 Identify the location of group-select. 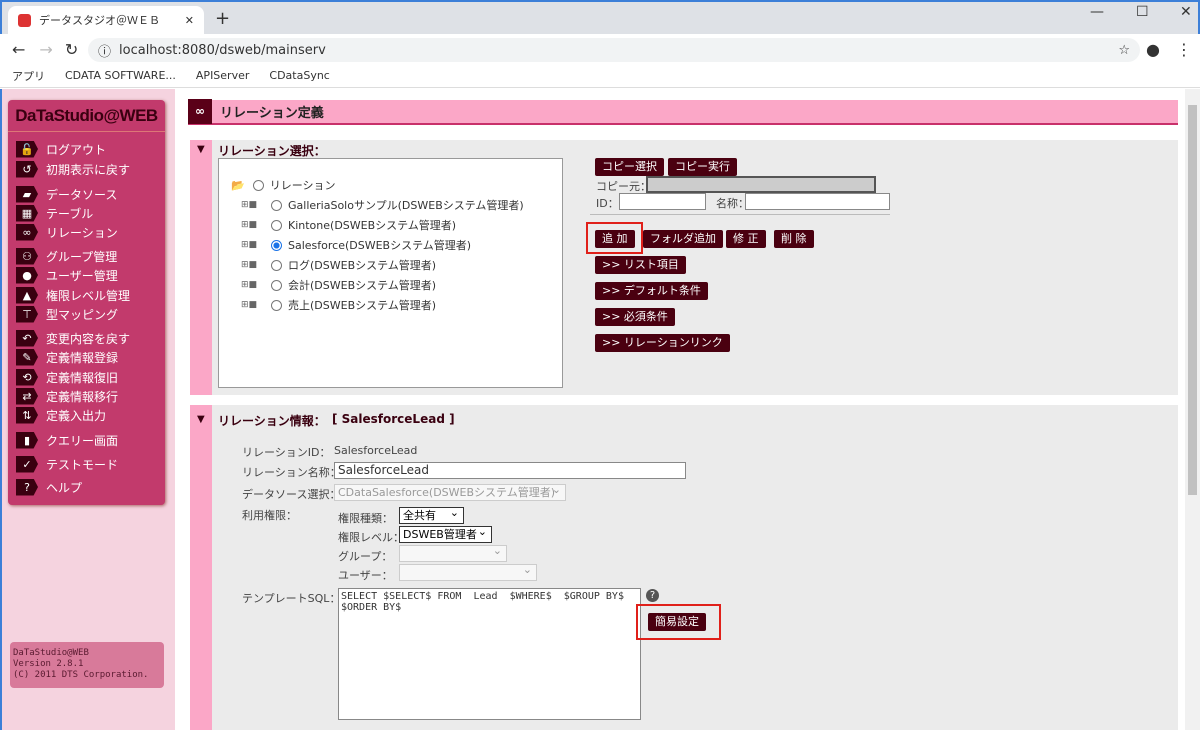
(453, 552).